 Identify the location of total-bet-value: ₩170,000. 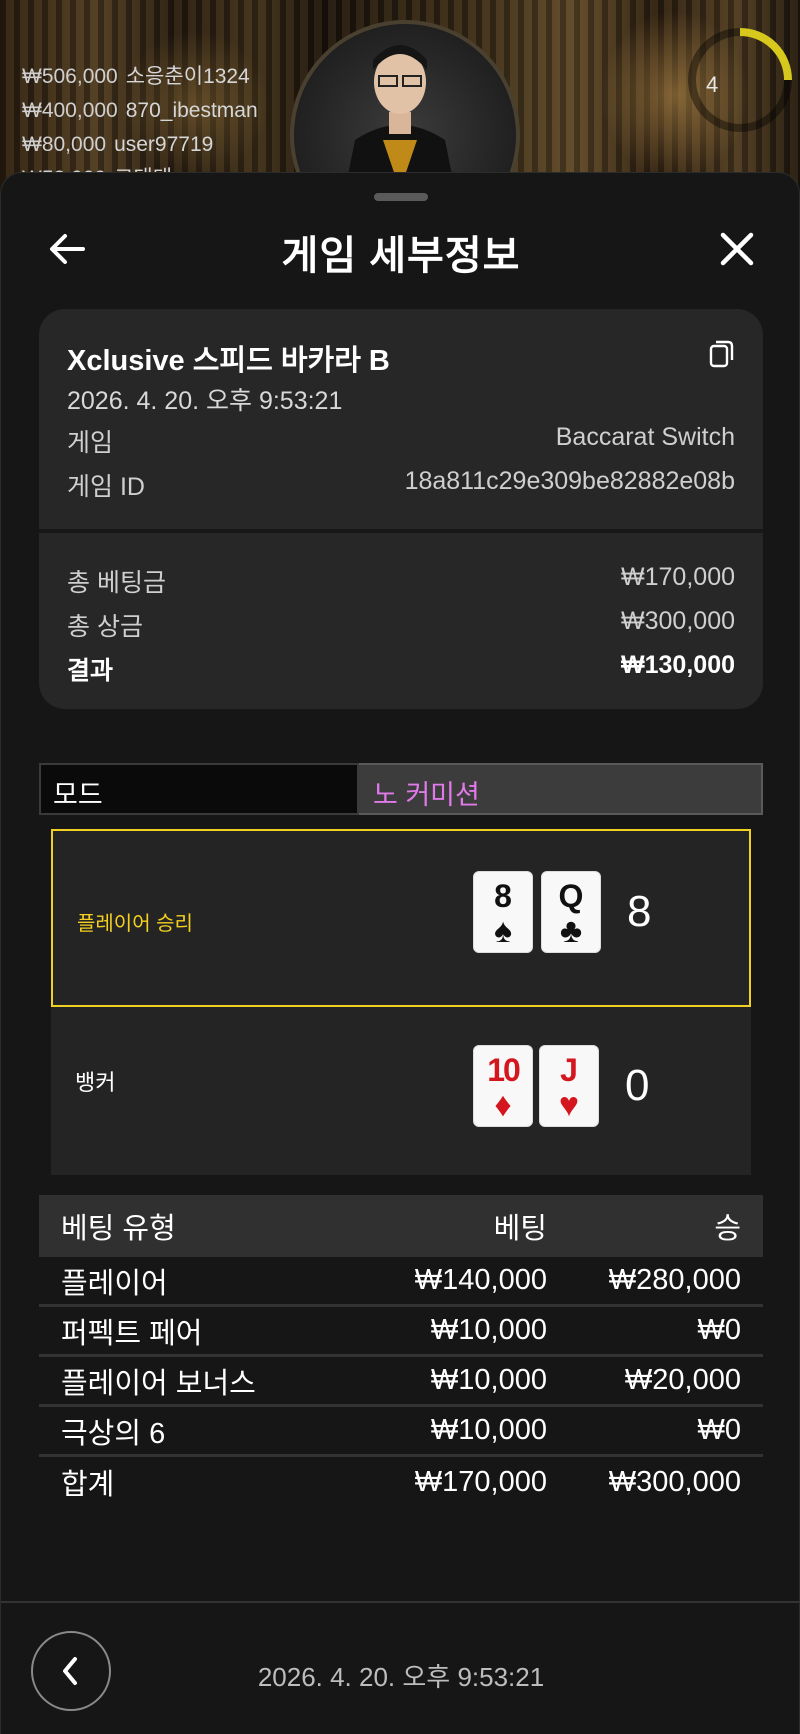
(678, 577).